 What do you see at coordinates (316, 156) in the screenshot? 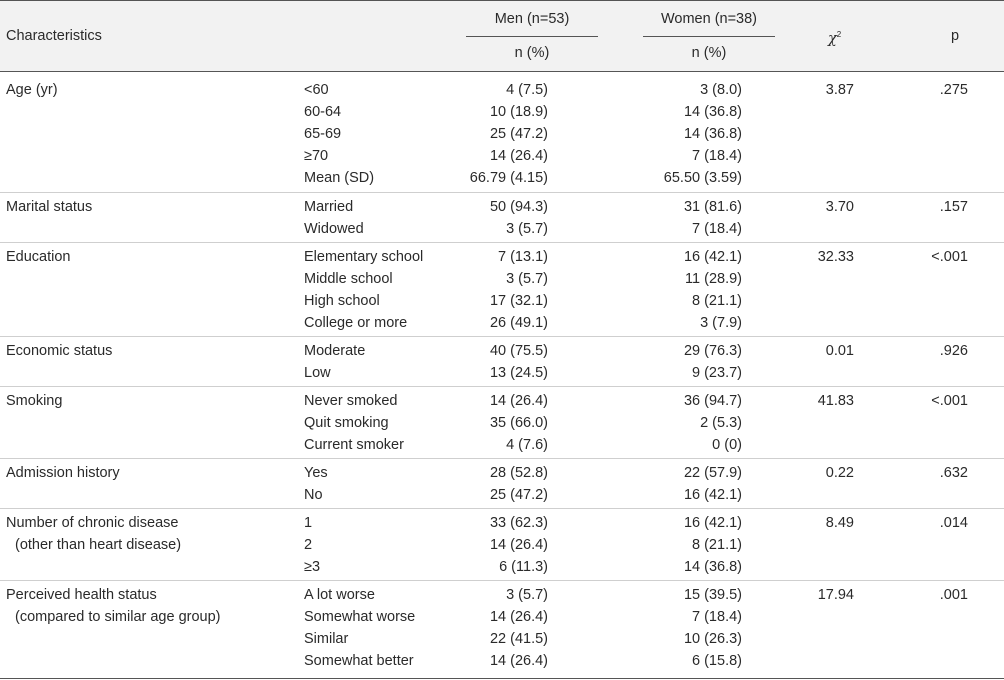
I see `category-cell: ≥70` at bounding box center [316, 156].